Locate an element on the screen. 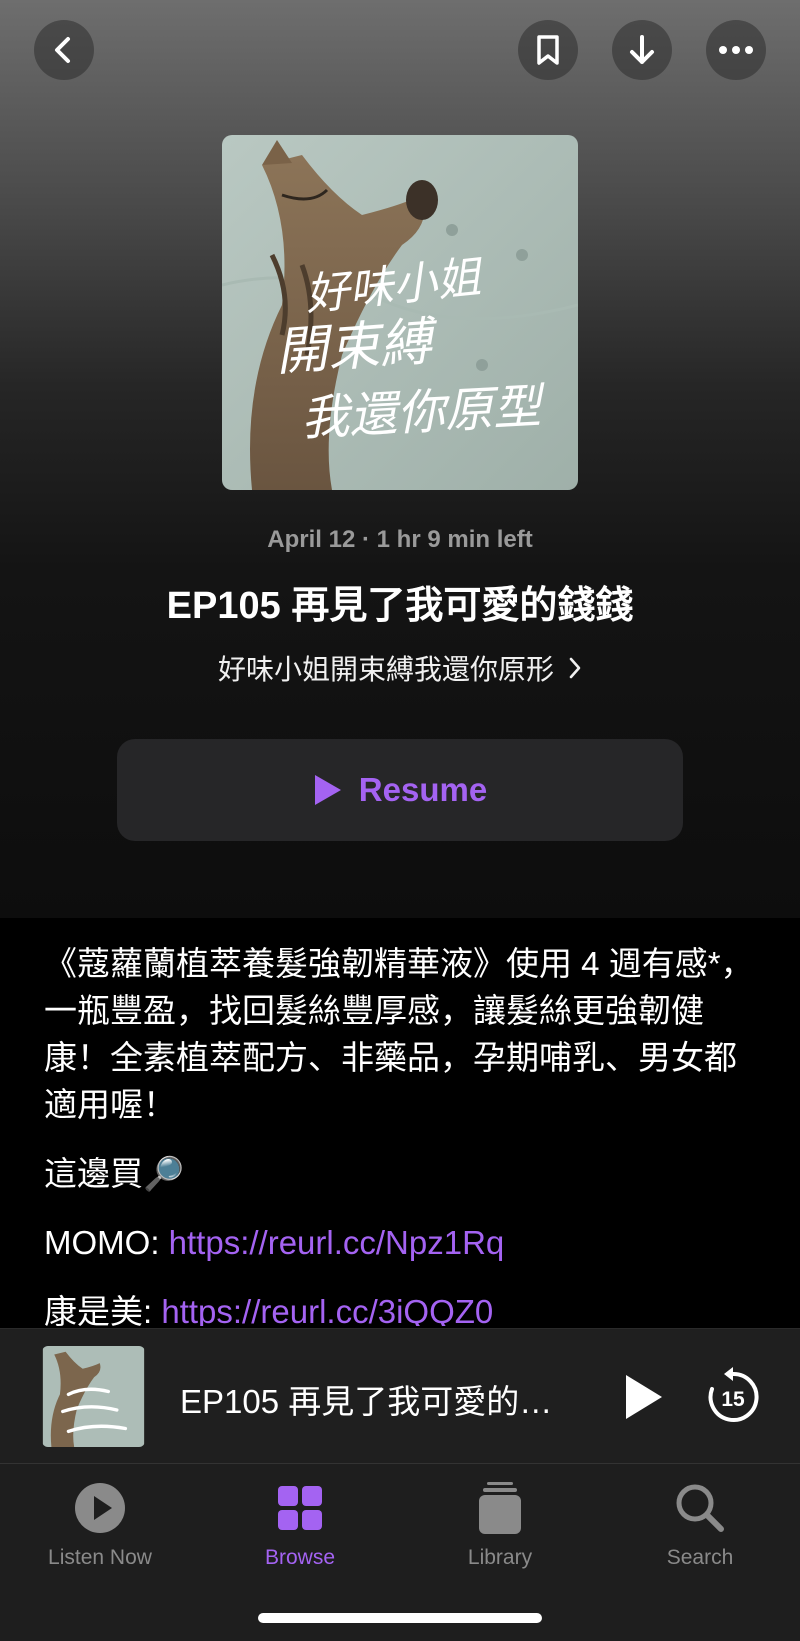 This screenshot has width=800, height=1641. grid-icon is located at coordinates (300, 1508).